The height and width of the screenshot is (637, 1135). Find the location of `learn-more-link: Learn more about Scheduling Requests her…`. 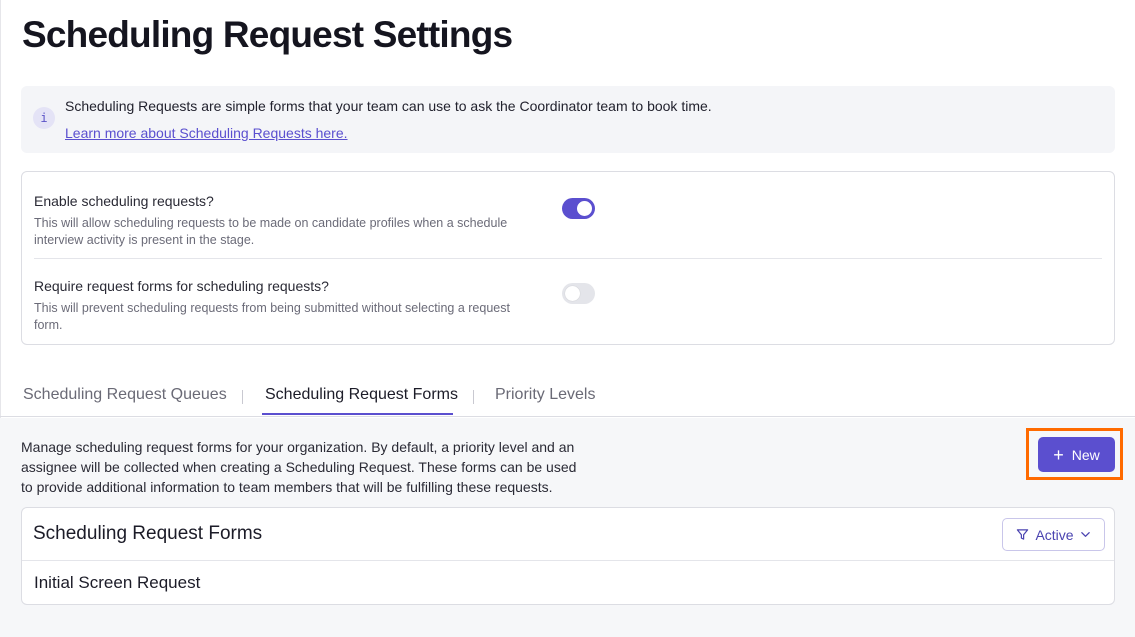

learn-more-link: Learn more about Scheduling Requests her… is located at coordinates (206, 133).